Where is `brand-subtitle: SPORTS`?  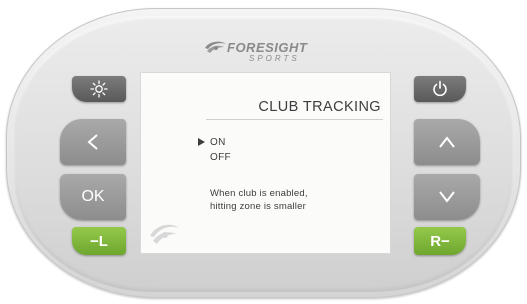 brand-subtitle: SPORTS is located at coordinates (274, 58).